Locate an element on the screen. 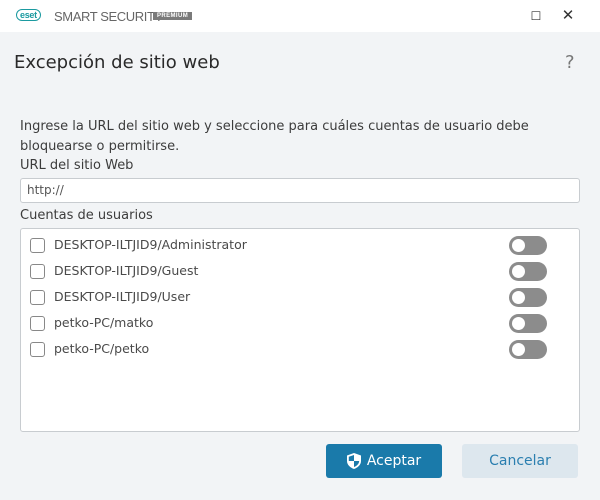  title-bar: eset SMART SECURITY PREMIUM ☐ ✕ is located at coordinates (300, 16).